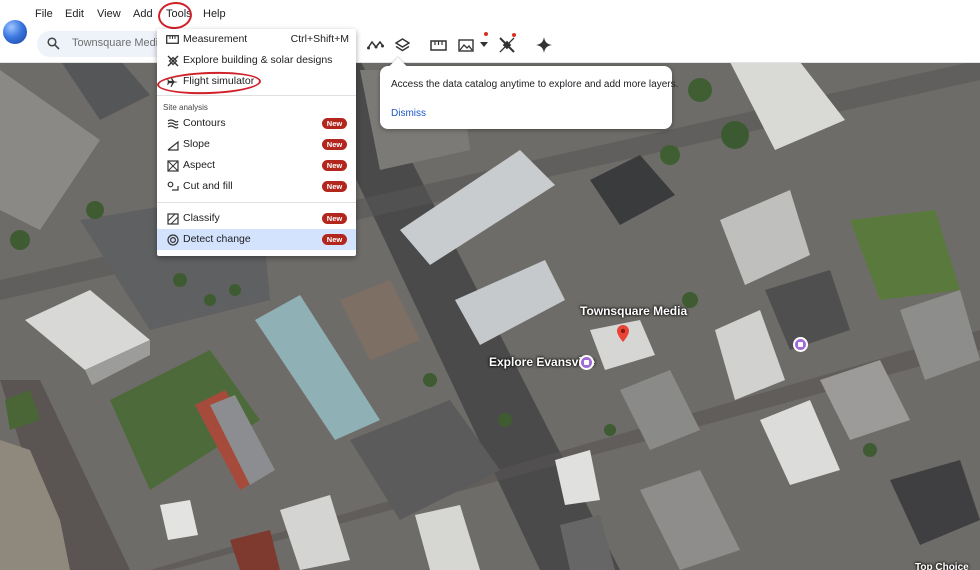  Describe the element at coordinates (172, 39) in the screenshot. I see `ruler-icon` at that location.